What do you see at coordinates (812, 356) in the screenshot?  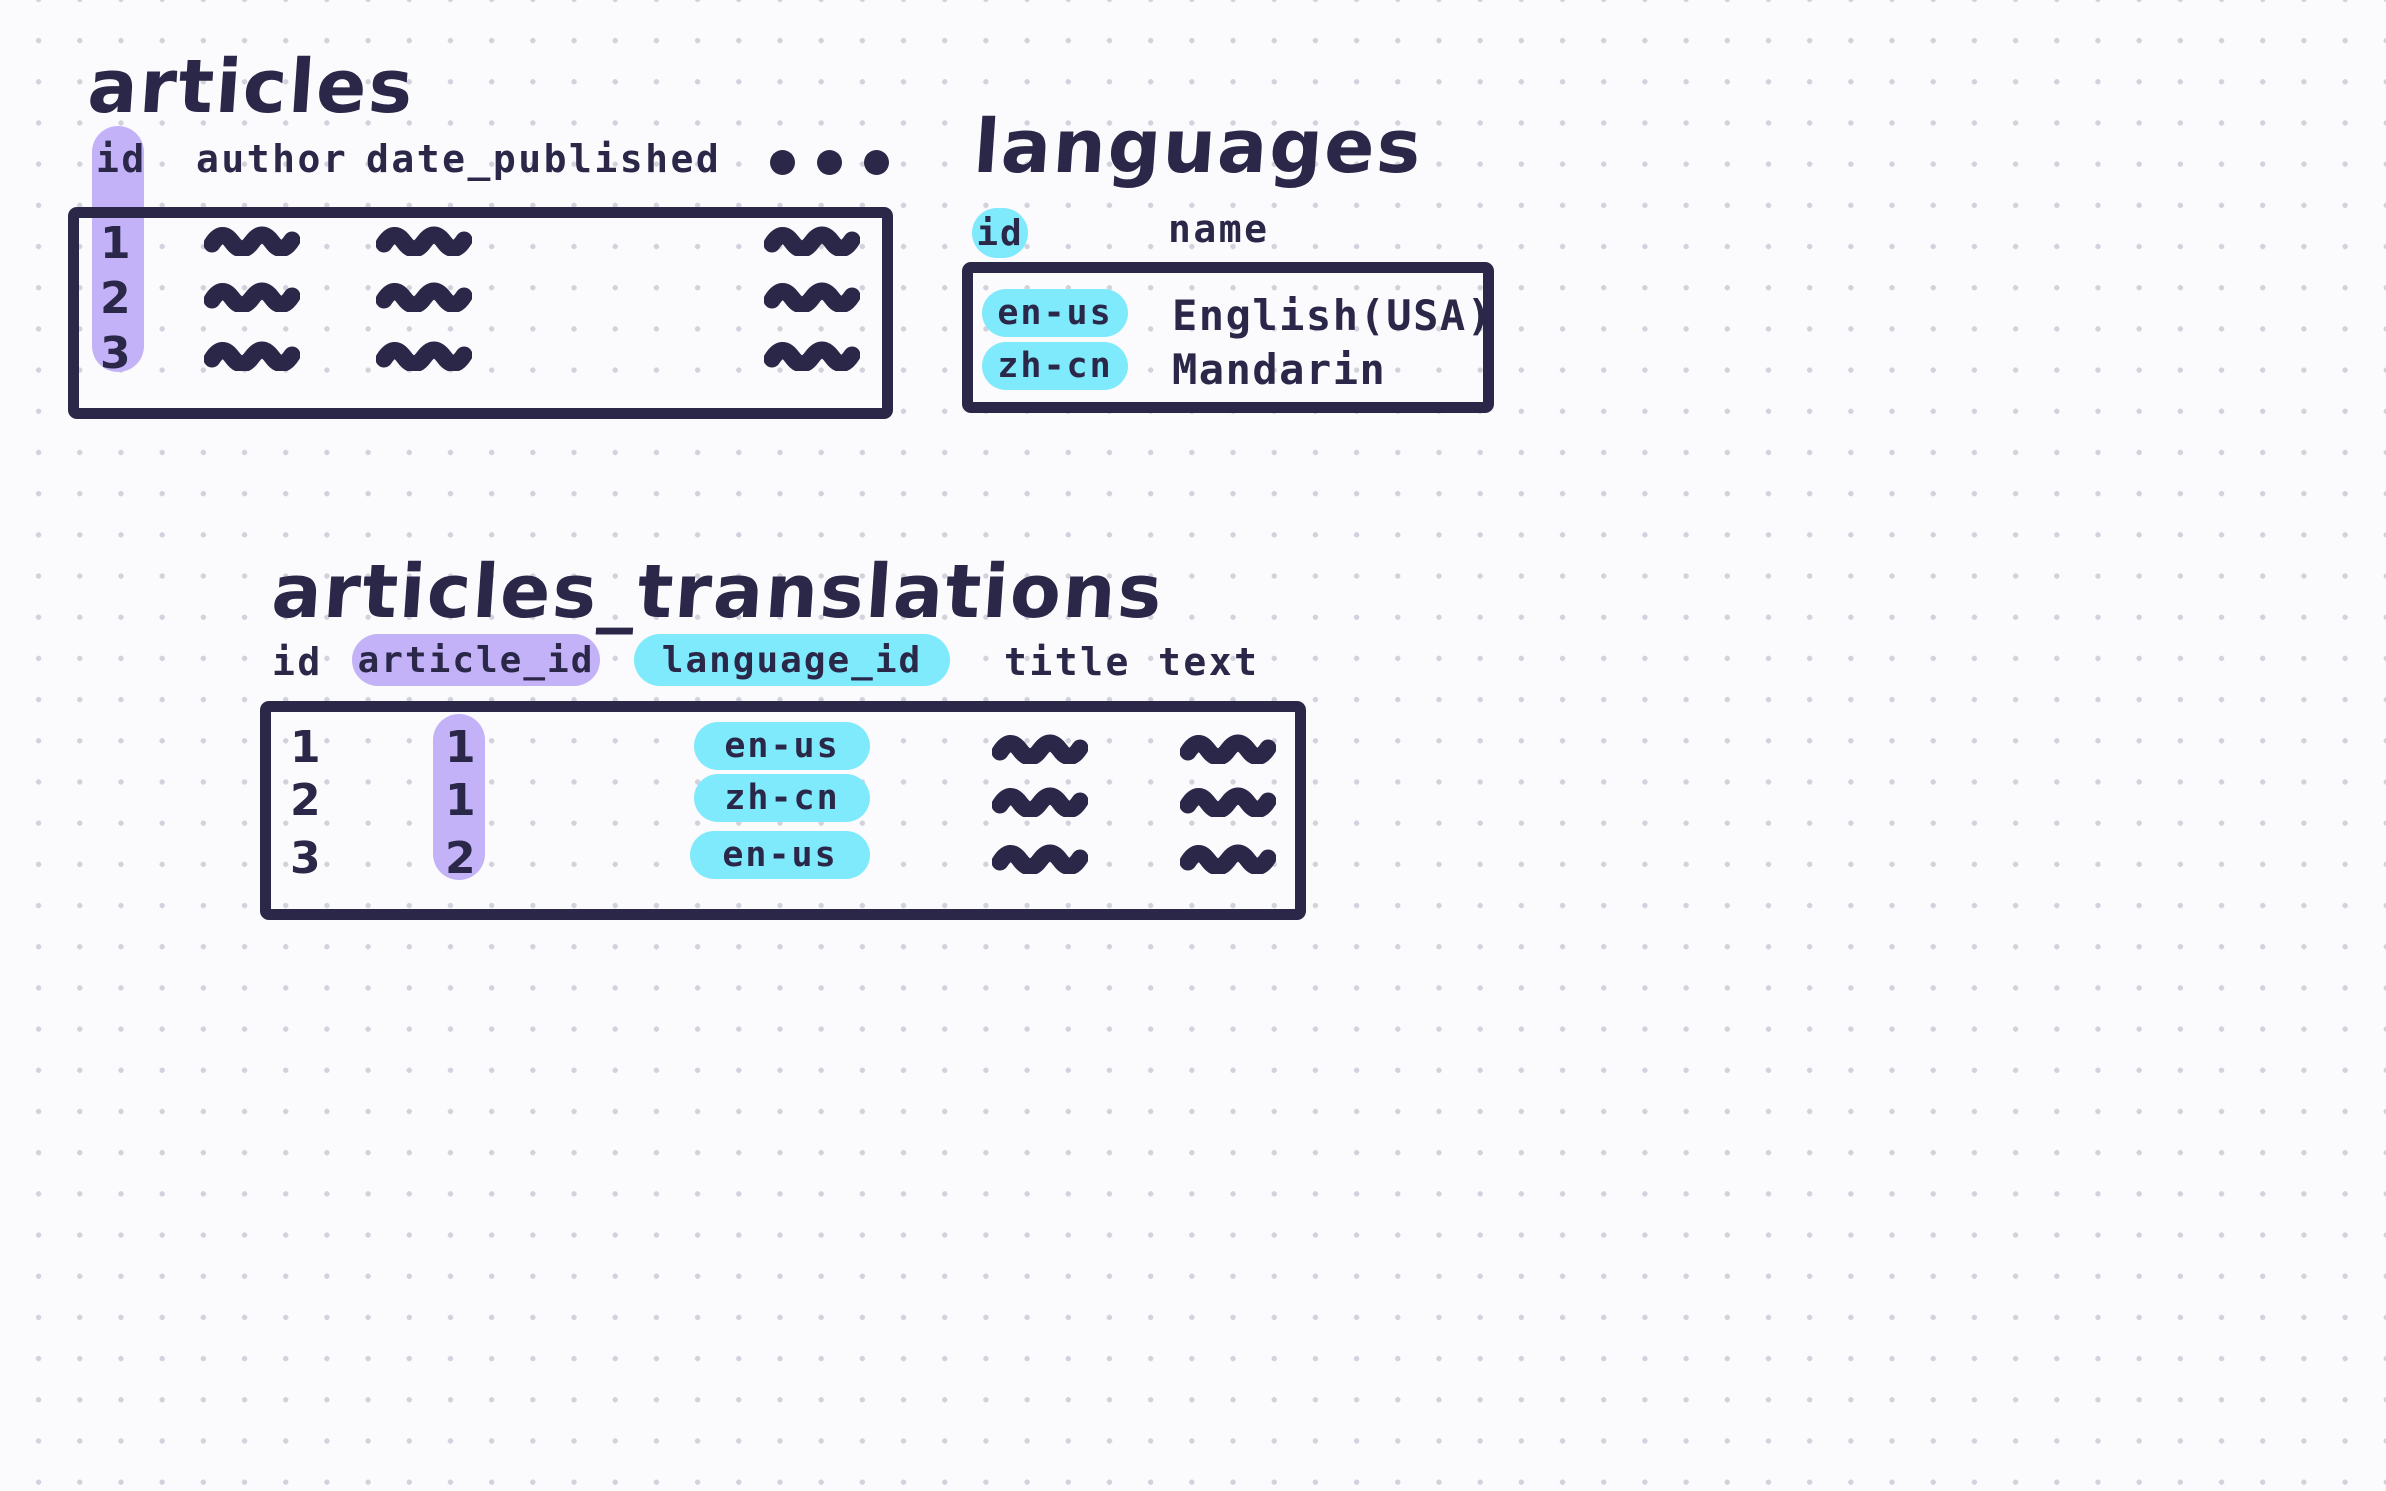 I see `articles-cell-more-row3-scribble` at bounding box center [812, 356].